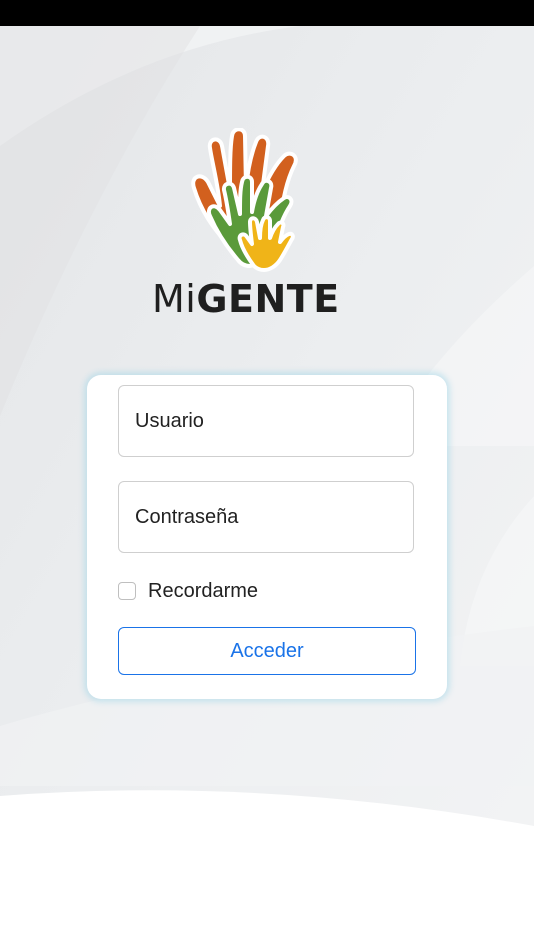 The width and height of the screenshot is (534, 950). I want to click on remember-me-checkbox, so click(127, 591).